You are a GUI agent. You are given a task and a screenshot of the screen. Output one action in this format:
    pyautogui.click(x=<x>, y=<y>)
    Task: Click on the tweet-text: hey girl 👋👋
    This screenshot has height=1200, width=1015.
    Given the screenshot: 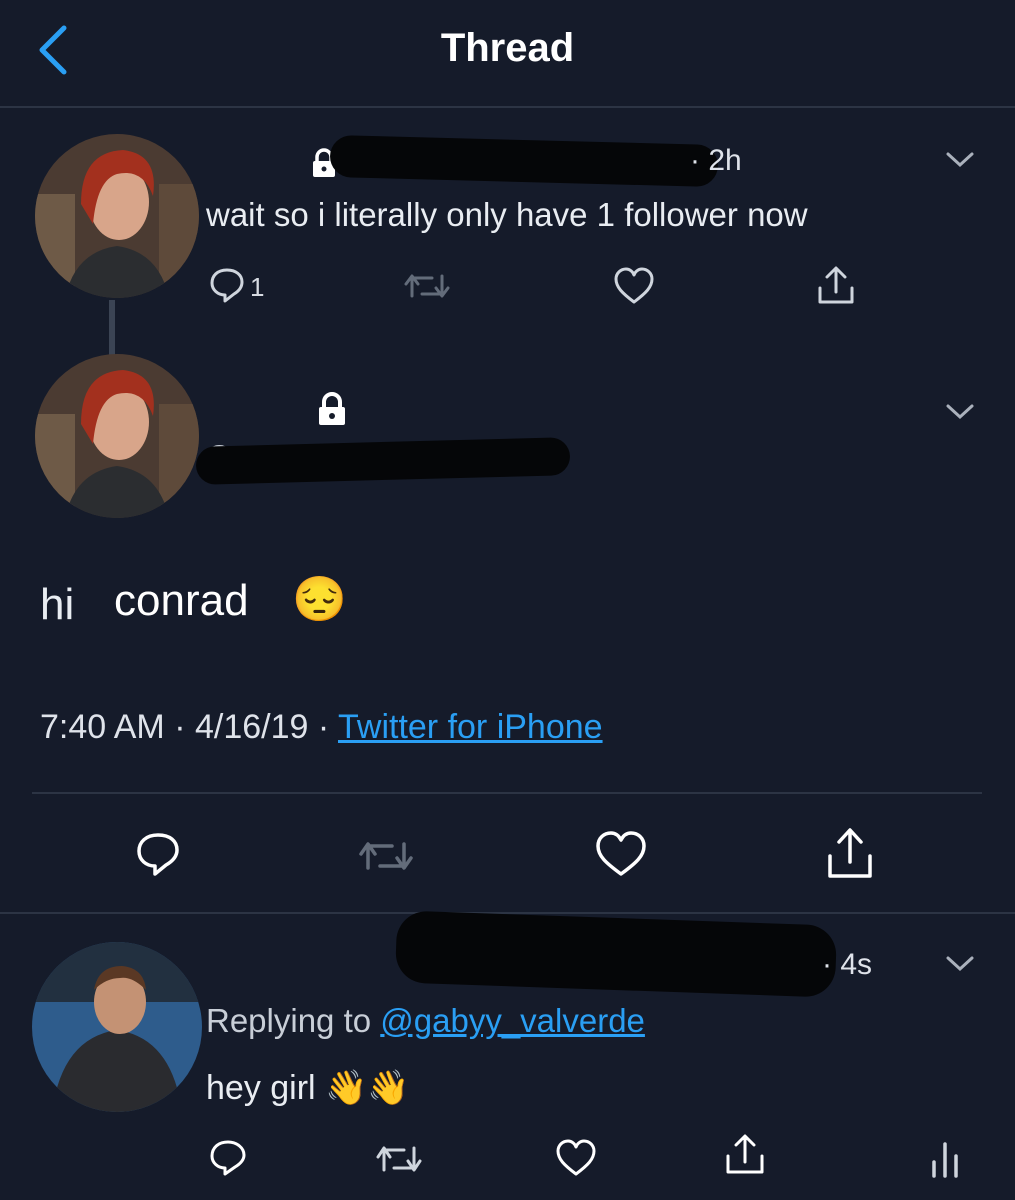 What is the action you would take?
    pyautogui.click(x=308, y=1088)
    